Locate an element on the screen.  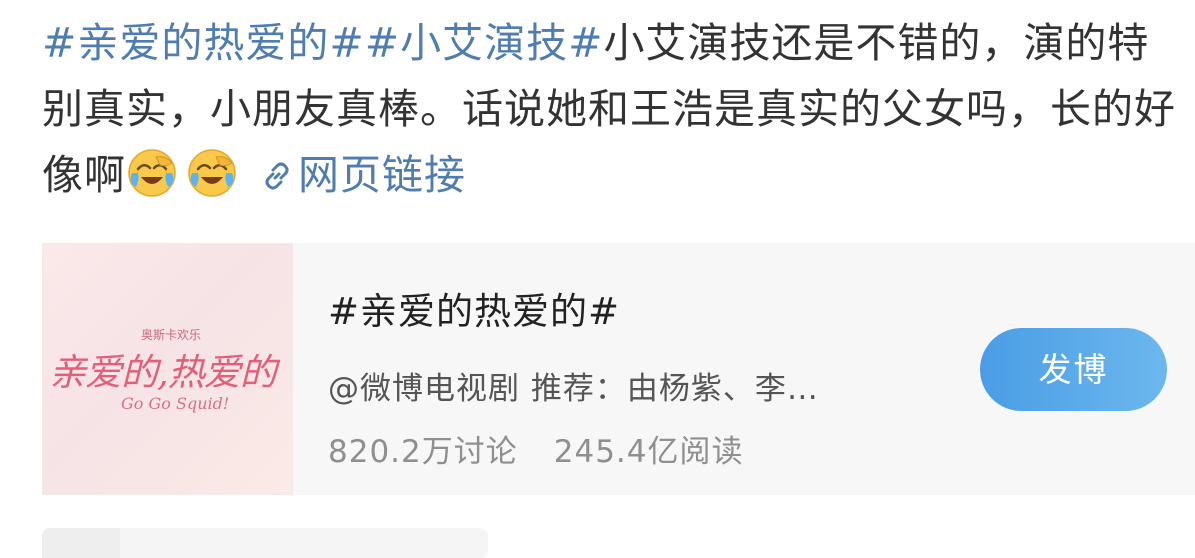
topic-stats: 820.2万讨论 245.4亿阅读 is located at coordinates (536, 448).